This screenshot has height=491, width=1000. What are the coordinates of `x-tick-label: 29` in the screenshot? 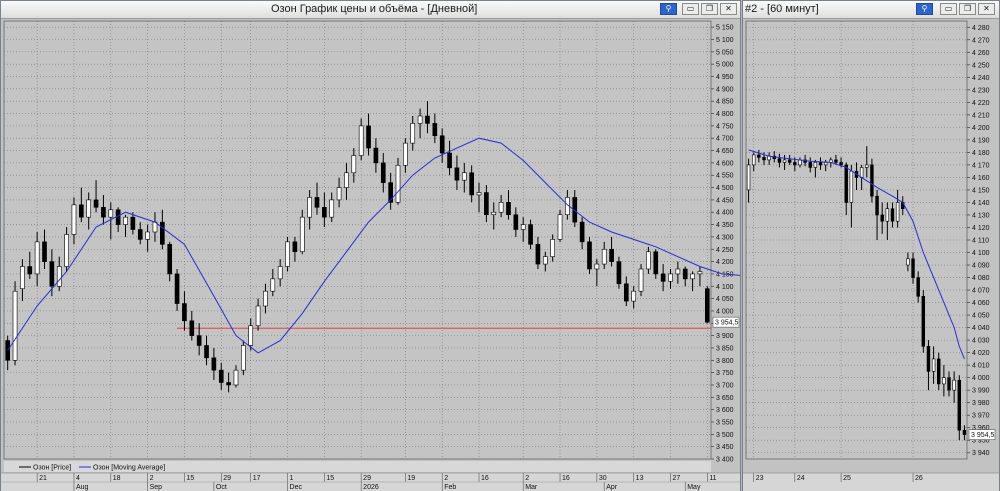 It's located at (367, 478).